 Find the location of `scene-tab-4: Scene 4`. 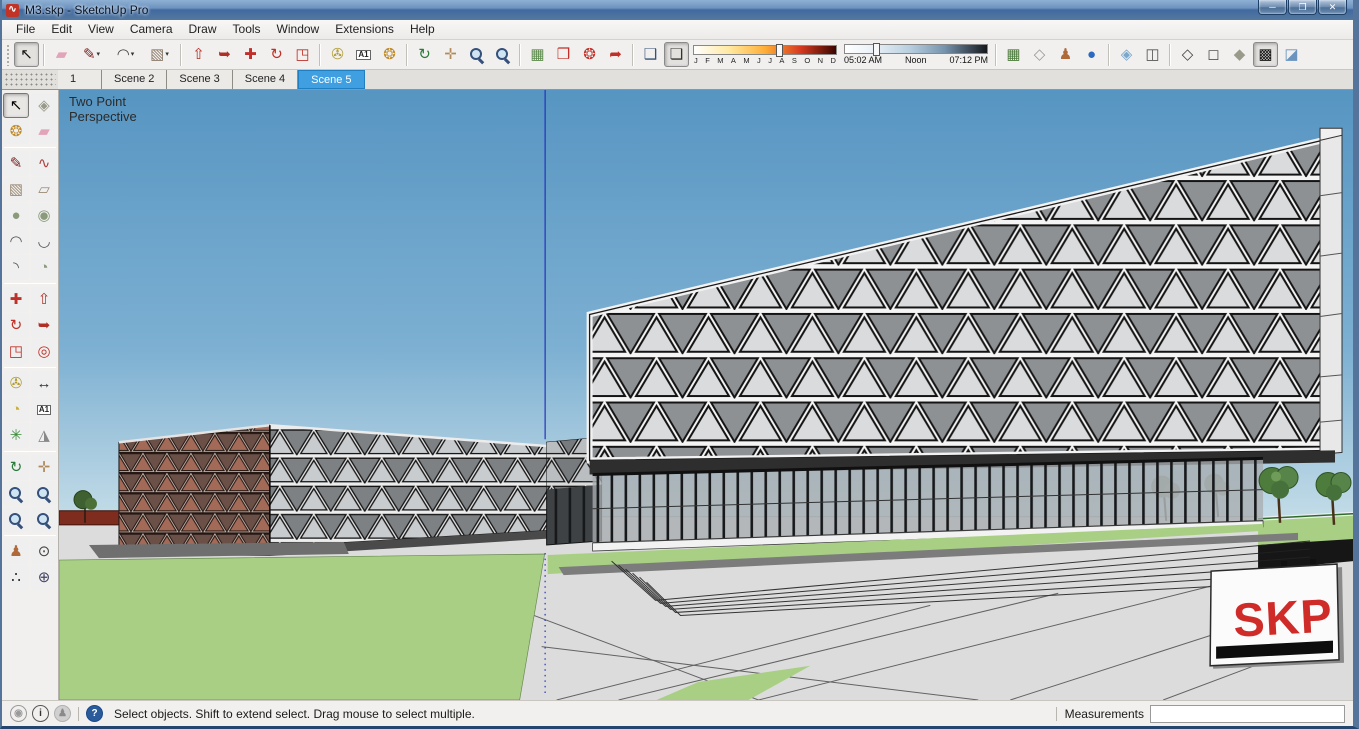

scene-tab-4: Scene 4 is located at coordinates (265, 79).